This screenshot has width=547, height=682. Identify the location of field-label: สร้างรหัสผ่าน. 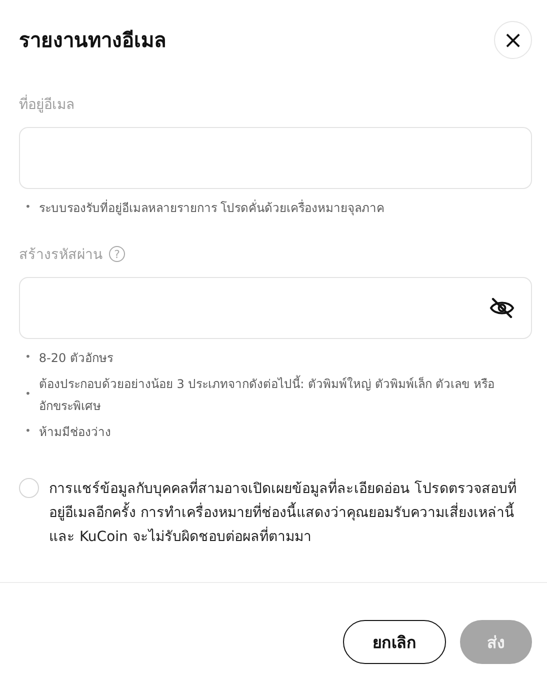
(61, 255).